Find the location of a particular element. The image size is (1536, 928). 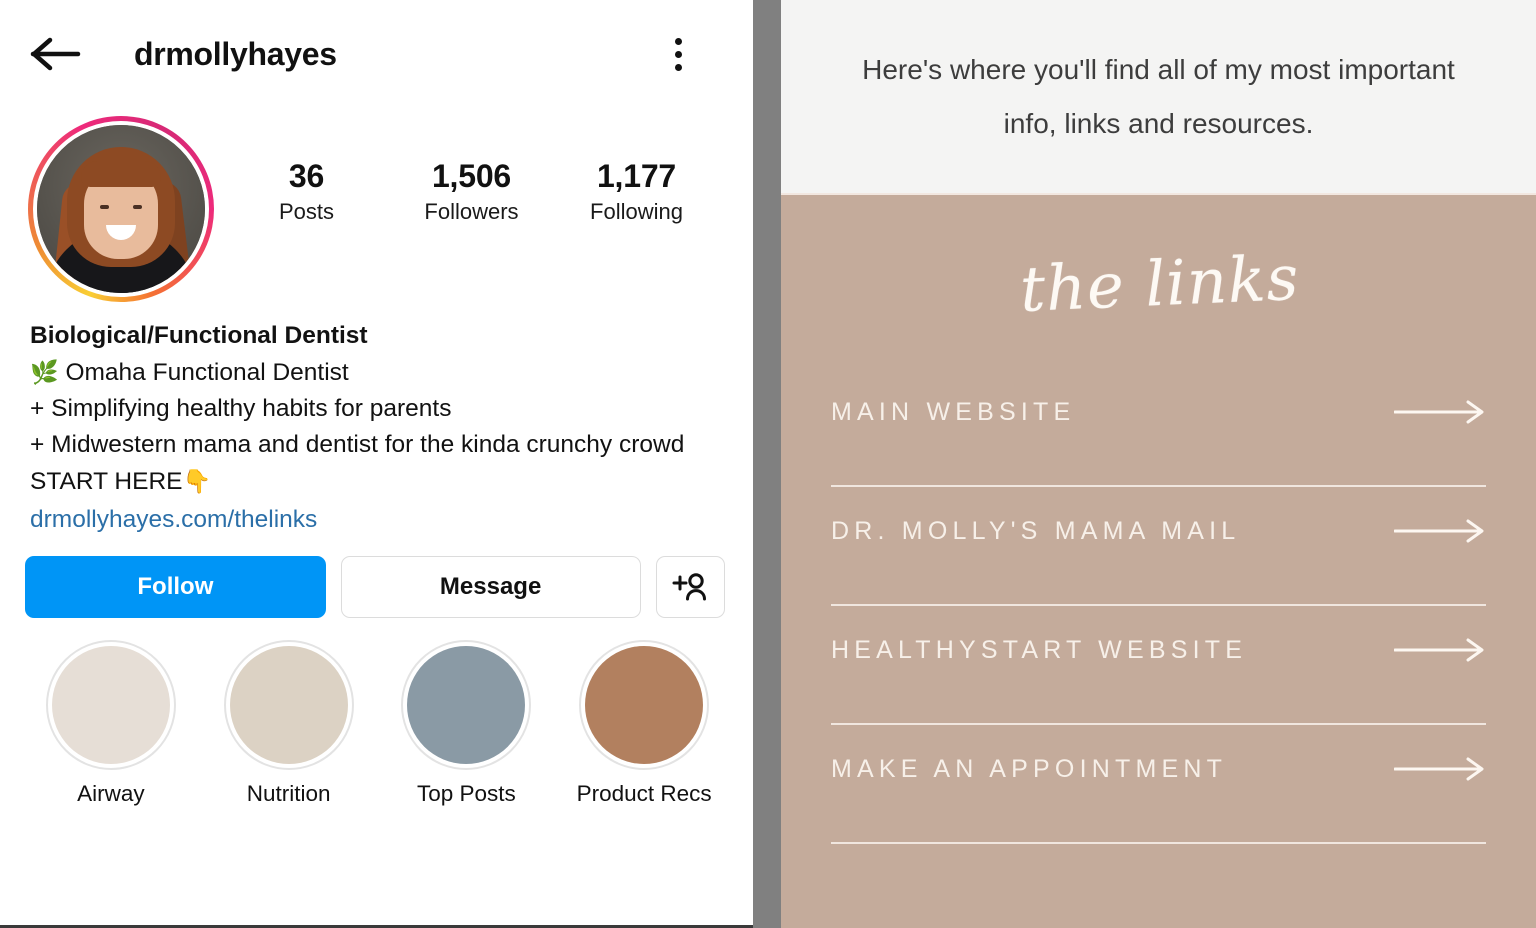

link-row-main-website: MAIN WEBSITE is located at coordinates (1158, 427).